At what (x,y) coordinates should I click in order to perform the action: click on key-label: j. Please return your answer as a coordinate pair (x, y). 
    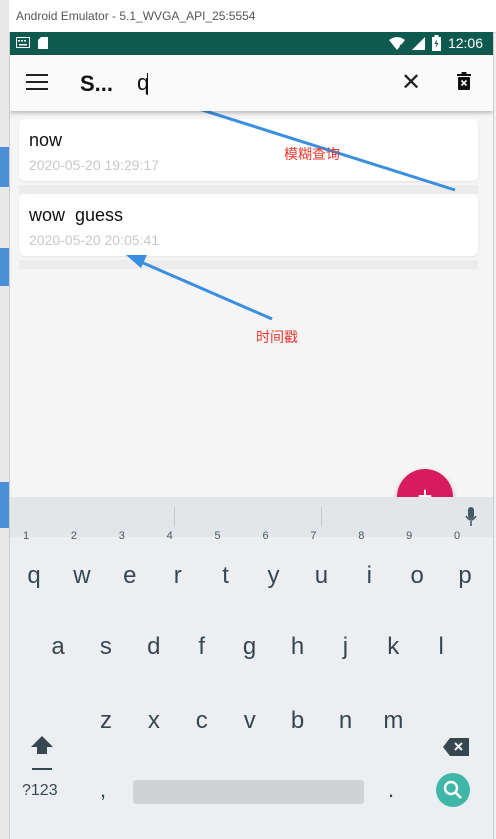
    Looking at the image, I should click on (345, 646).